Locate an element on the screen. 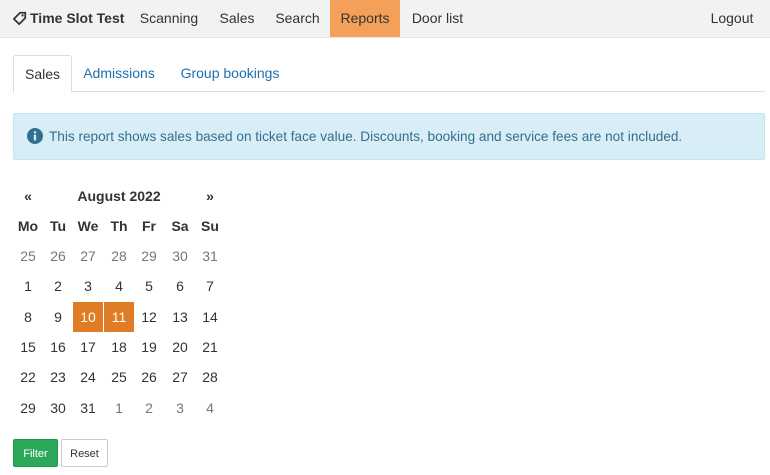  tab-sales: Sales is located at coordinates (42, 74).